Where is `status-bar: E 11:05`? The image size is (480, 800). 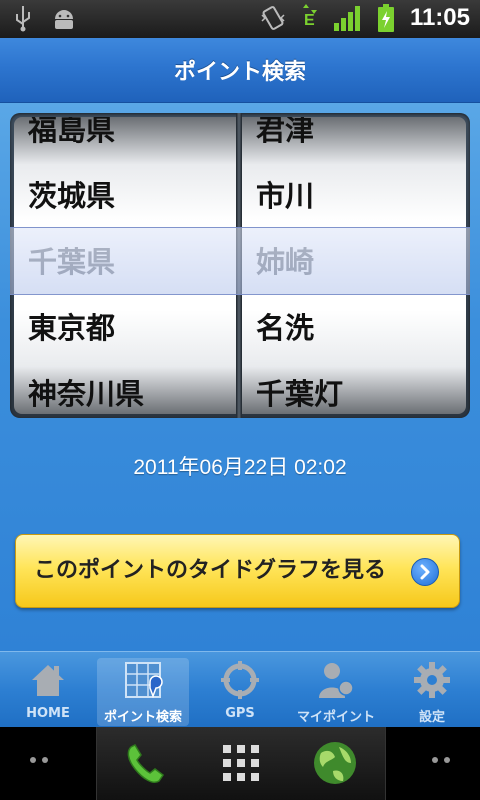
status-bar: E 11:05 is located at coordinates (240, 19).